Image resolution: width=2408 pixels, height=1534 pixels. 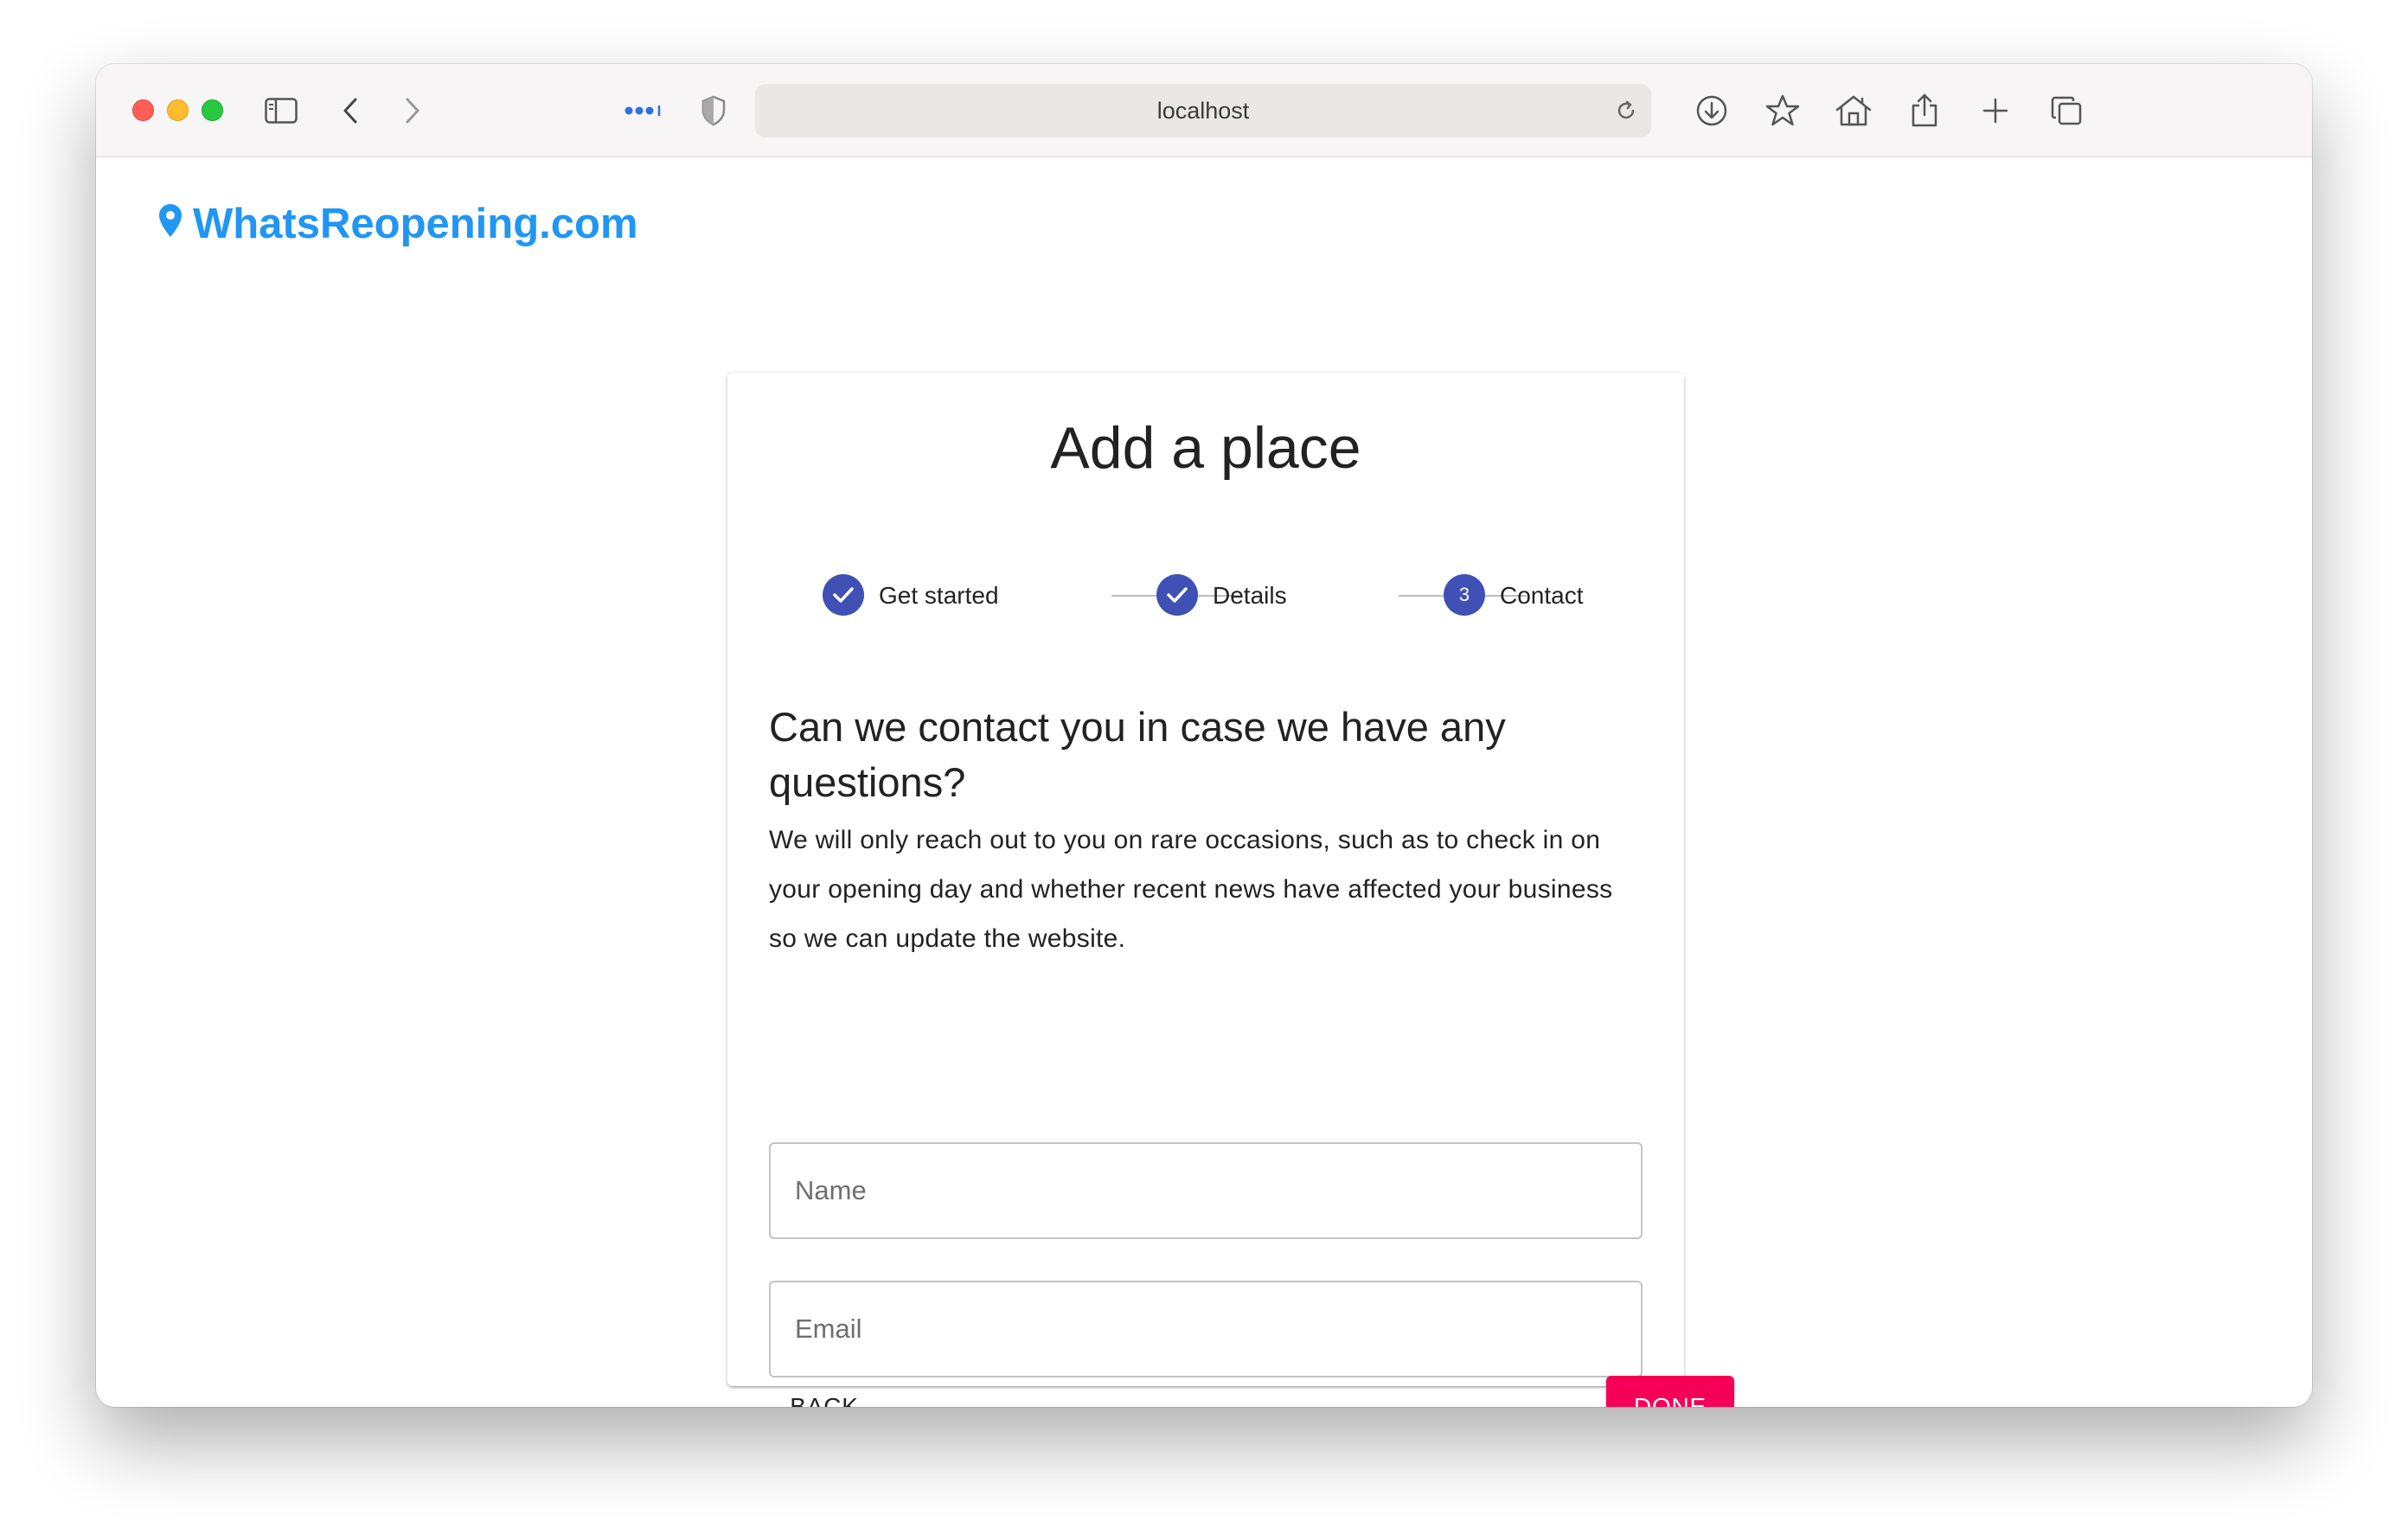 What do you see at coordinates (939, 595) in the screenshot?
I see `step-label-get-started: Get started` at bounding box center [939, 595].